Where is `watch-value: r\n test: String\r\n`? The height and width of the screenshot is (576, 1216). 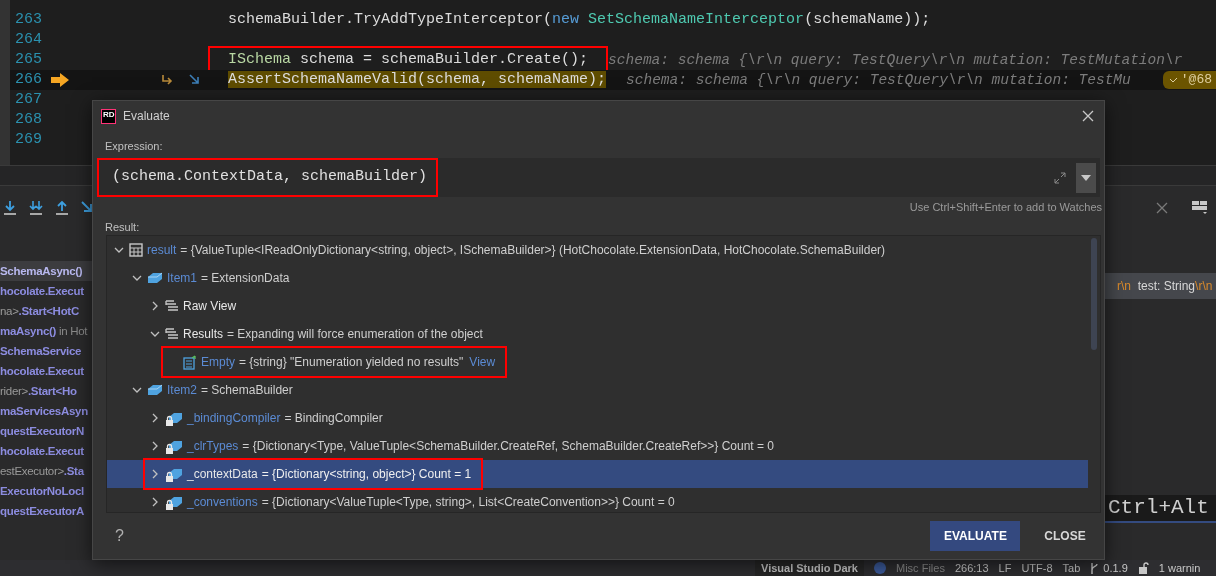
watch-value: r\n test: String\r\n is located at coordinates (1160, 286).